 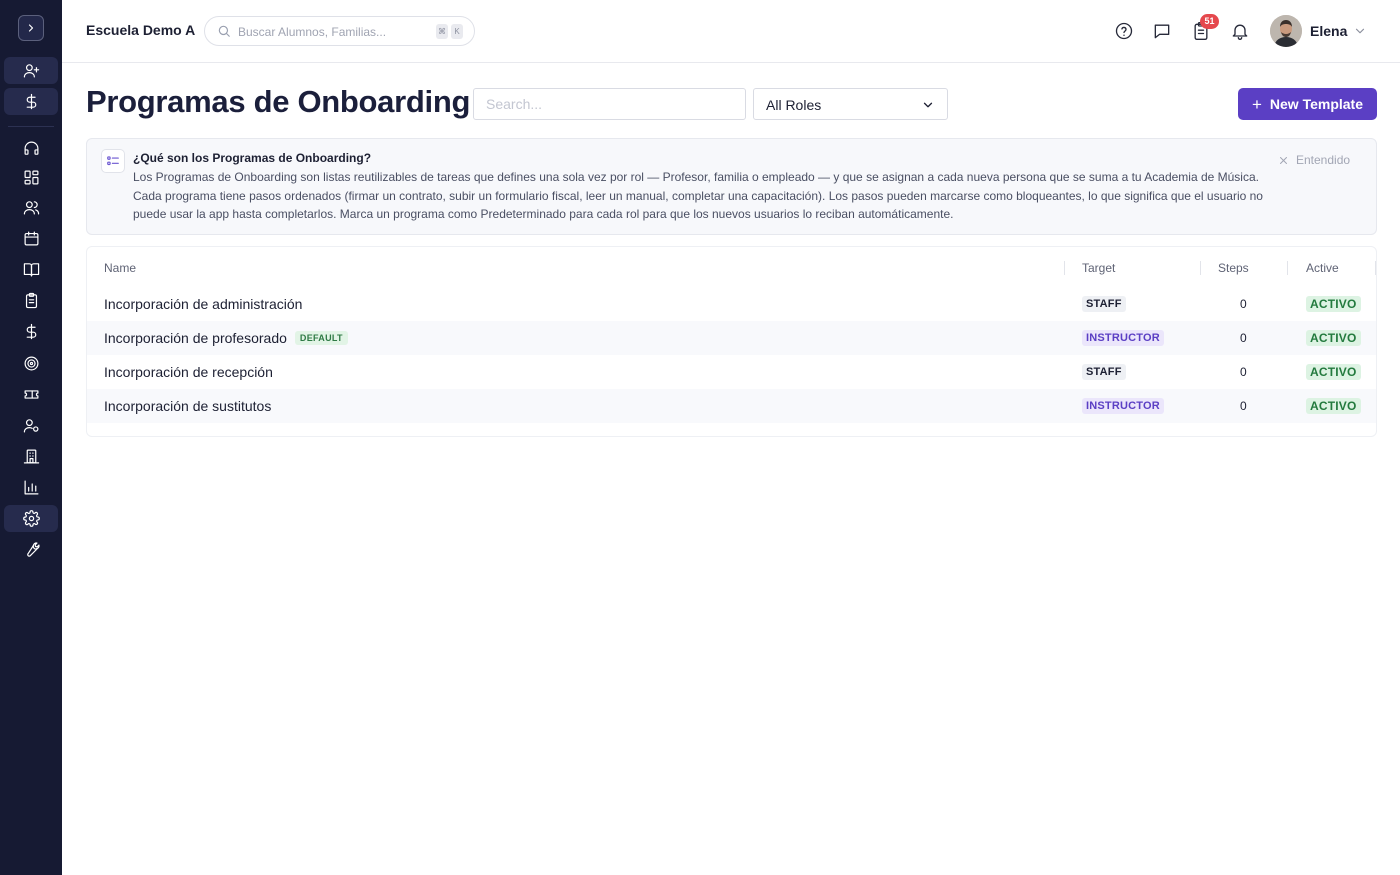 I want to click on sidebar-item-dashboard, so click(x=31, y=177).